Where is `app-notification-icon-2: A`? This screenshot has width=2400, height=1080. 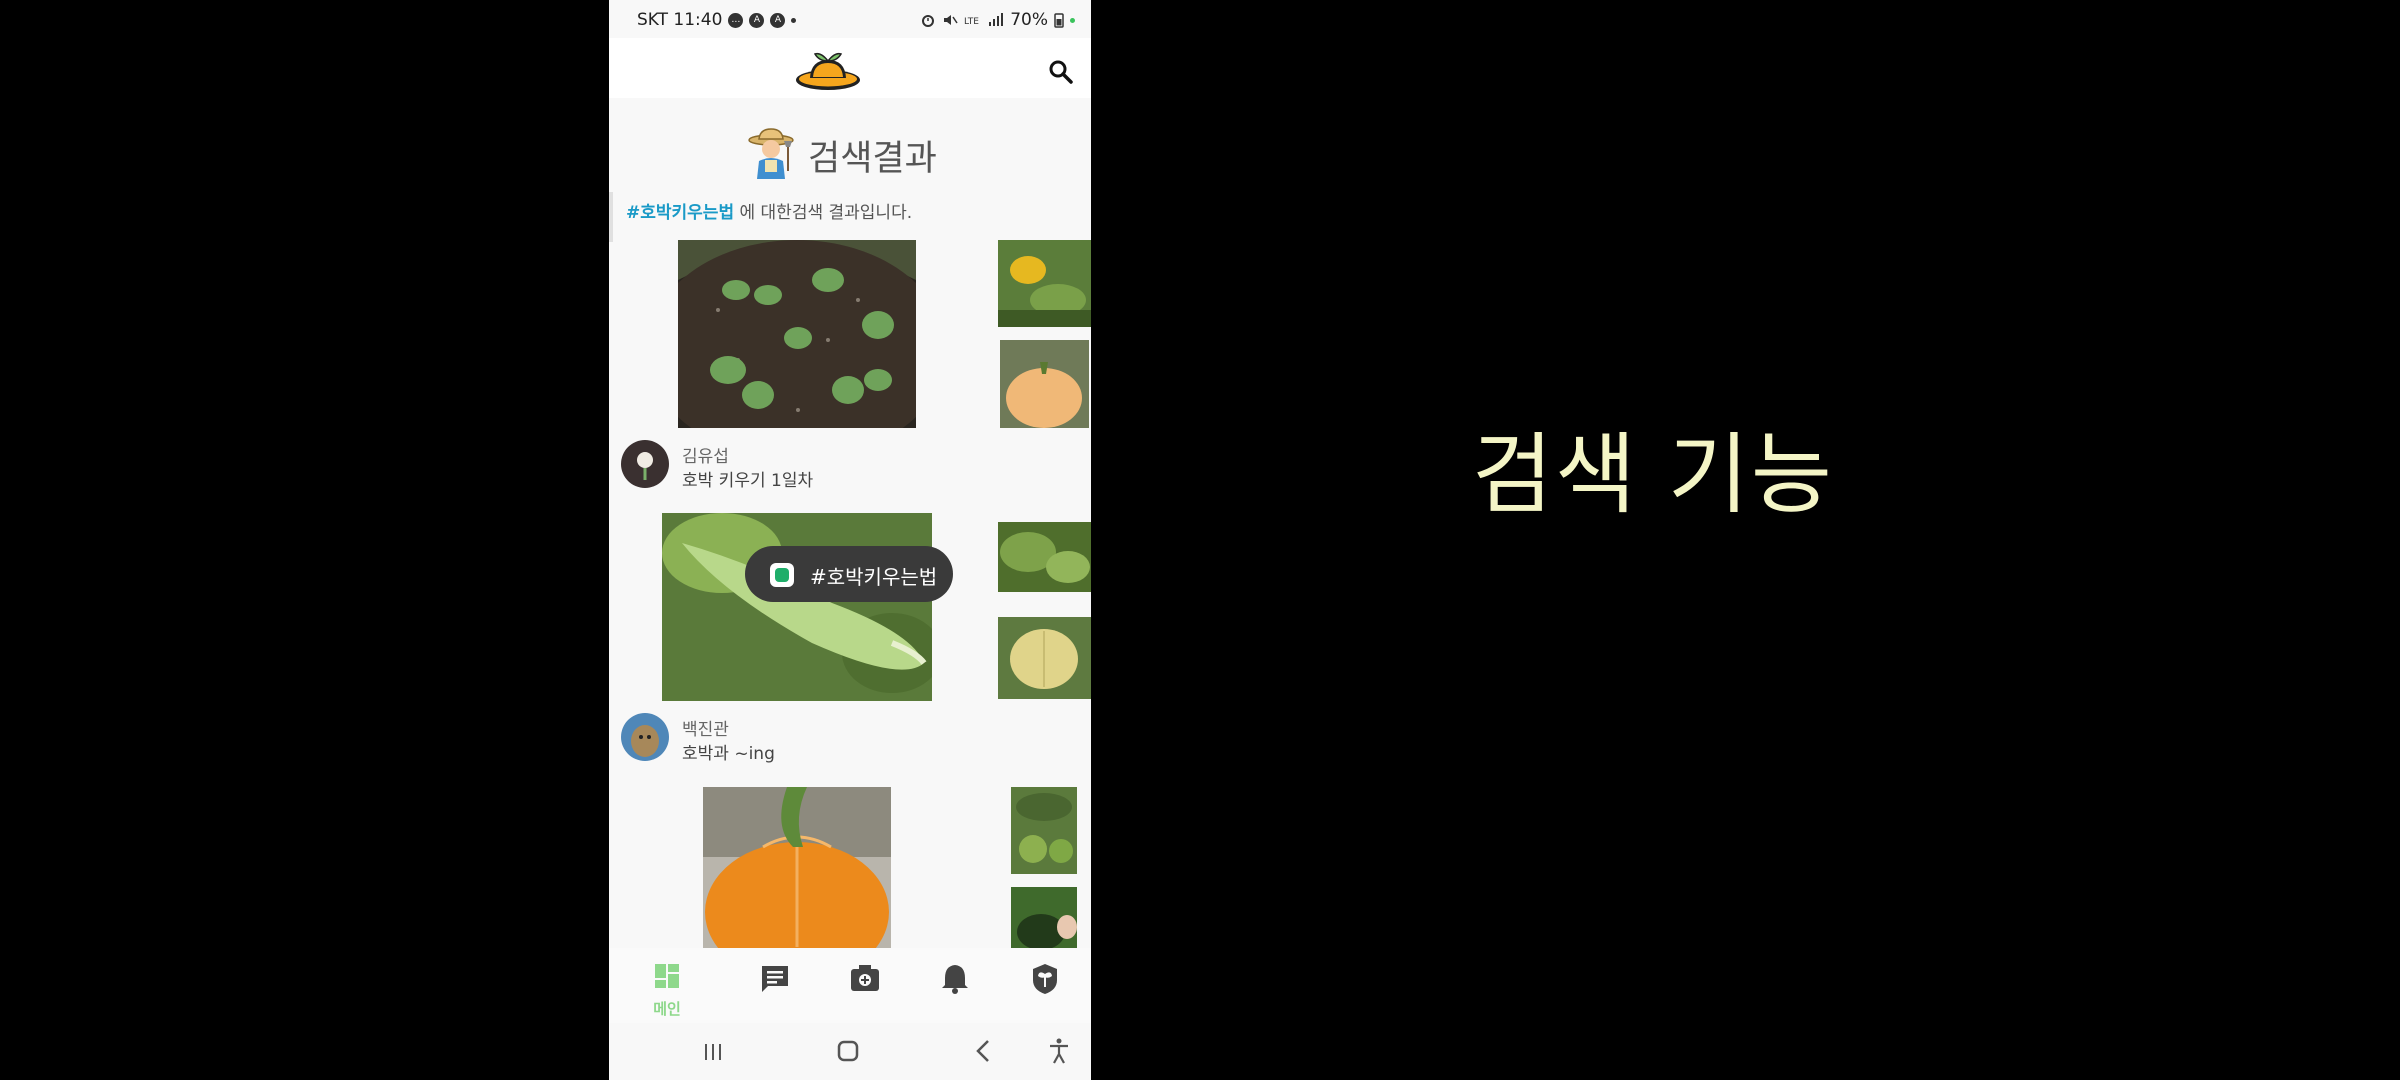 app-notification-icon-2: A is located at coordinates (778, 20).